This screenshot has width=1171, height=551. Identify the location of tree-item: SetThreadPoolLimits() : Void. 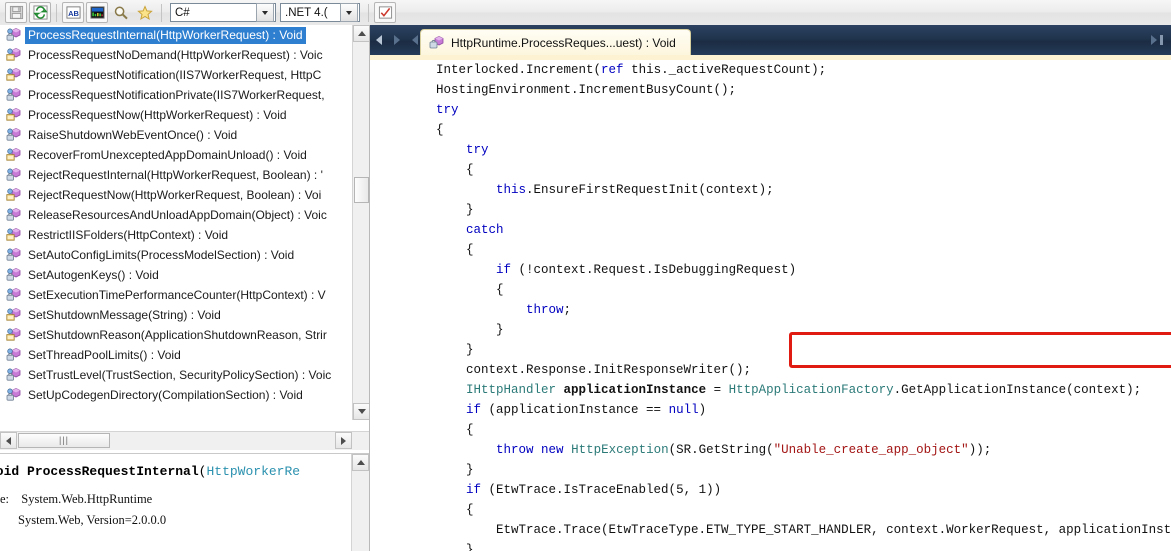
(176, 355).